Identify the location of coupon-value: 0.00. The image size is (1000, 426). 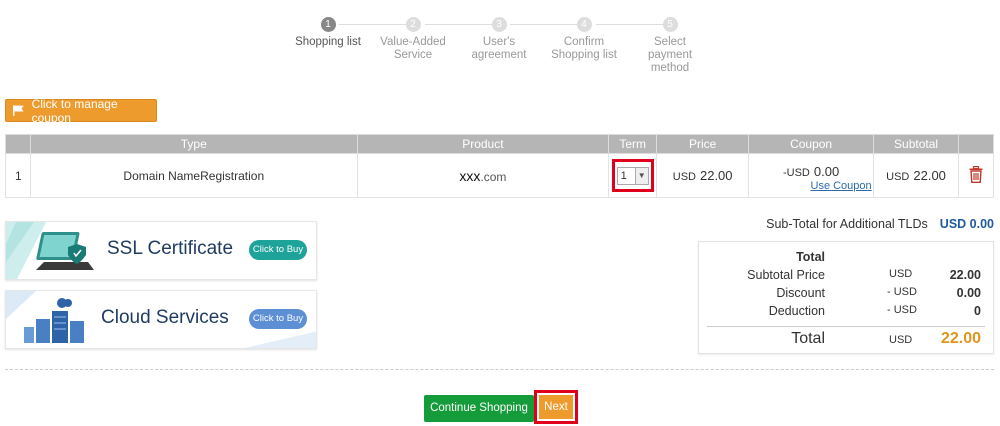
(826, 171).